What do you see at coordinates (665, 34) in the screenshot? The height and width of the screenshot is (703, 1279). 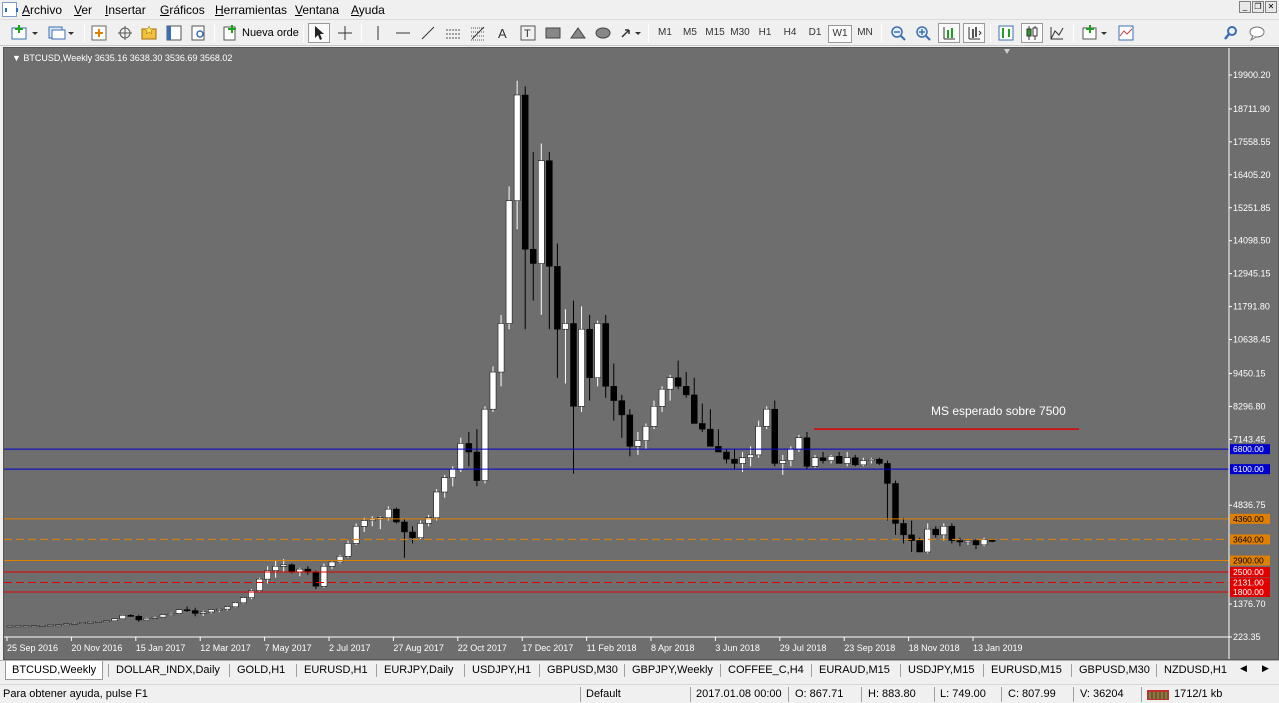 I see `timeframe-m1: M1` at bounding box center [665, 34].